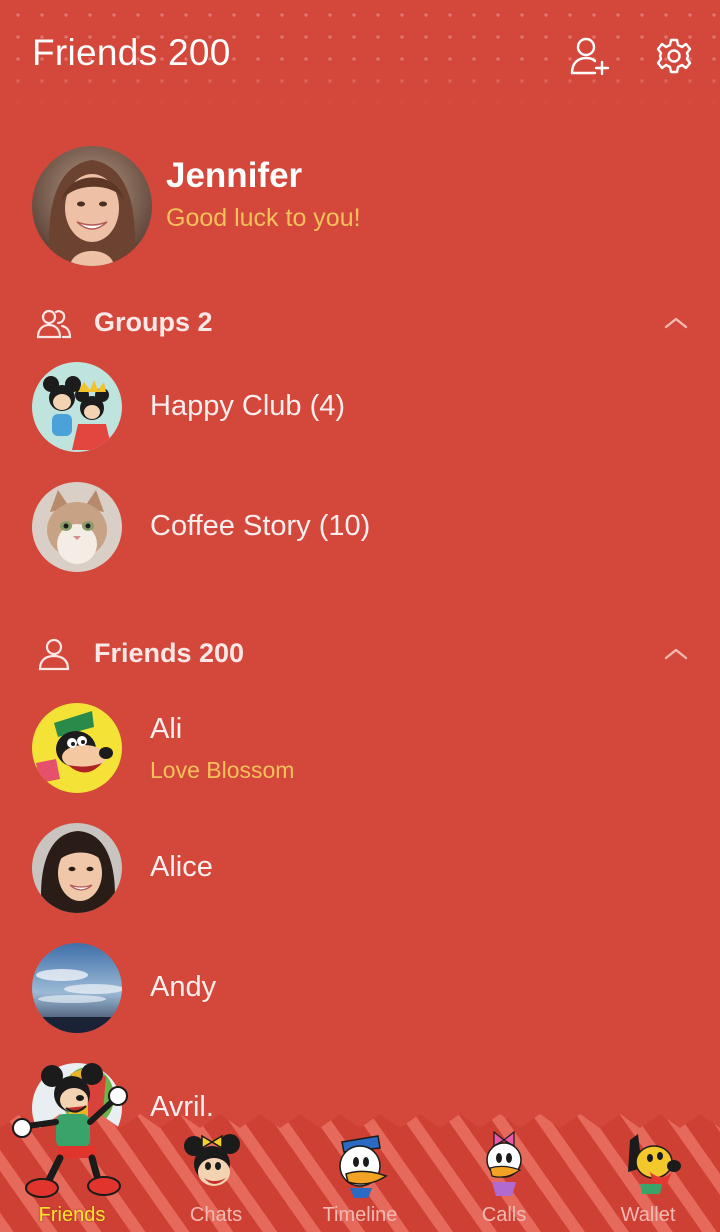 Image resolution: width=720 pixels, height=1232 pixels. I want to click on tab-label: Calls, so click(504, 1215).